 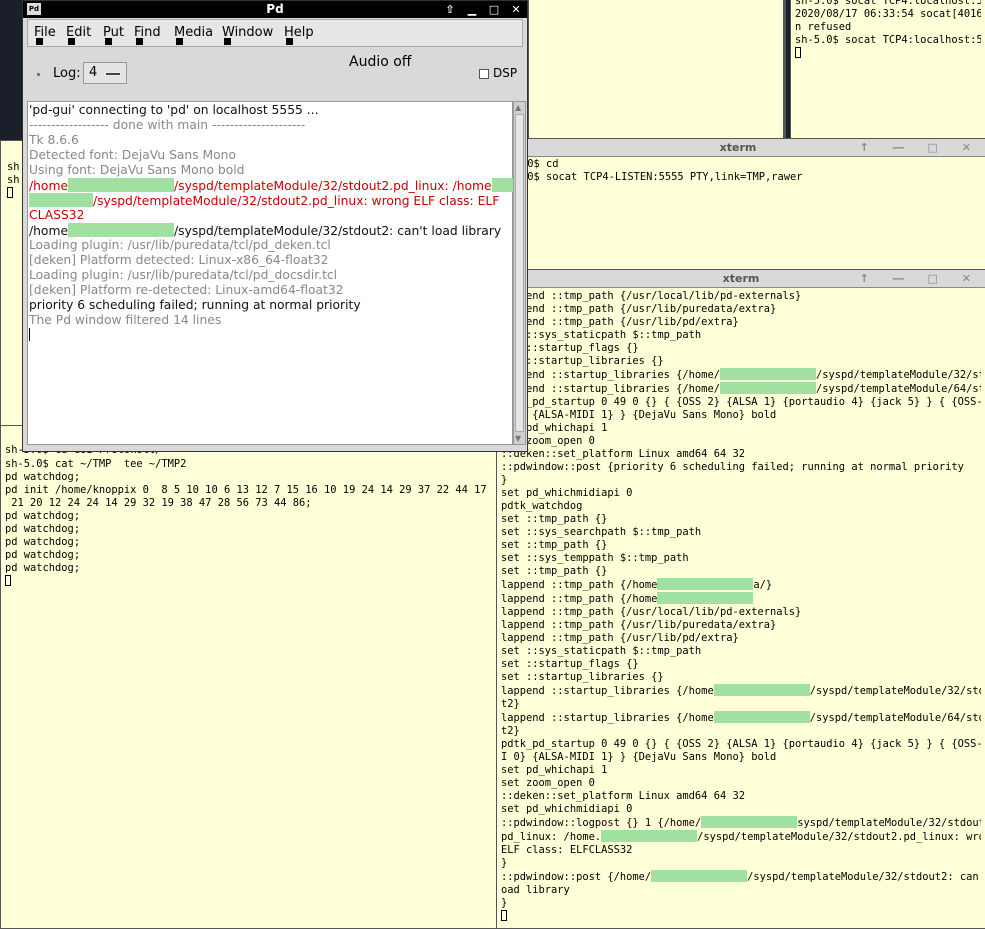 I want to click on maximize-icon: □, so click(x=494, y=9).